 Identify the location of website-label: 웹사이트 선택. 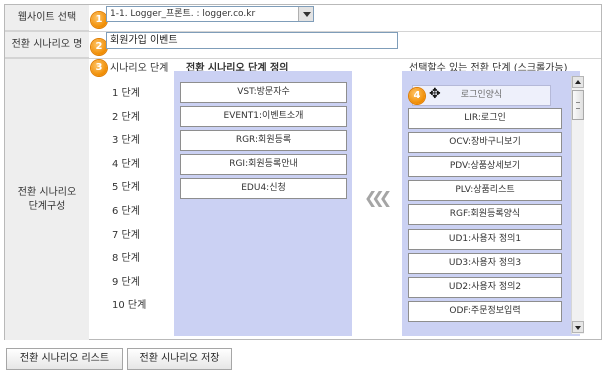
(47, 18).